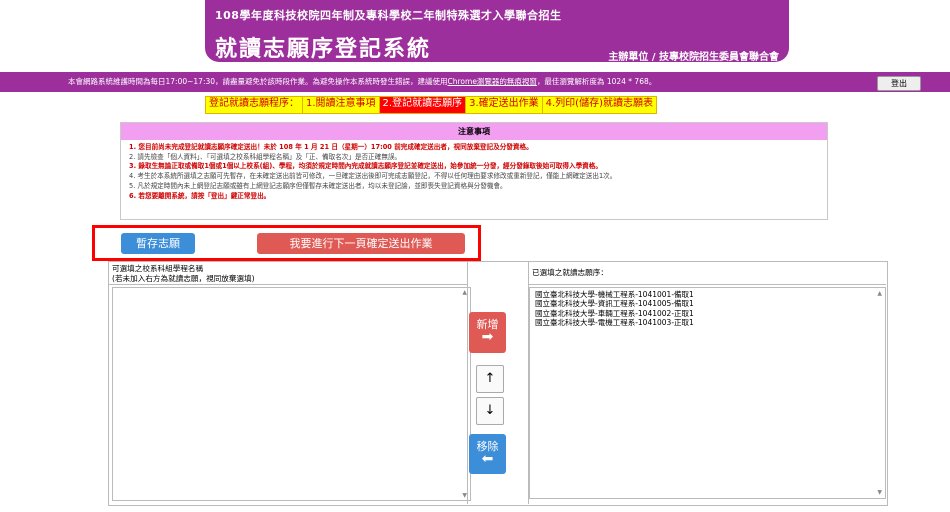  Describe the element at coordinates (341, 105) in the screenshot. I see `step-read-notes: 1.閱讀注意事項` at that location.